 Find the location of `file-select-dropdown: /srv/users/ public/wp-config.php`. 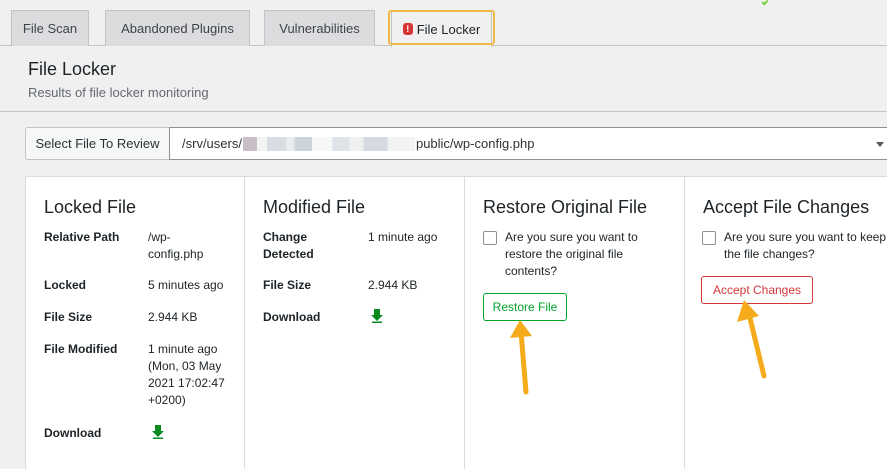

file-select-dropdown: /srv/users/ public/wp-config.php is located at coordinates (528, 143).